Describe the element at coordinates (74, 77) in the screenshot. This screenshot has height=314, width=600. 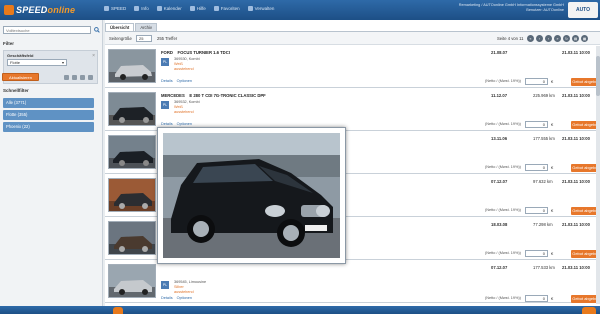
I see `save-icon` at that location.